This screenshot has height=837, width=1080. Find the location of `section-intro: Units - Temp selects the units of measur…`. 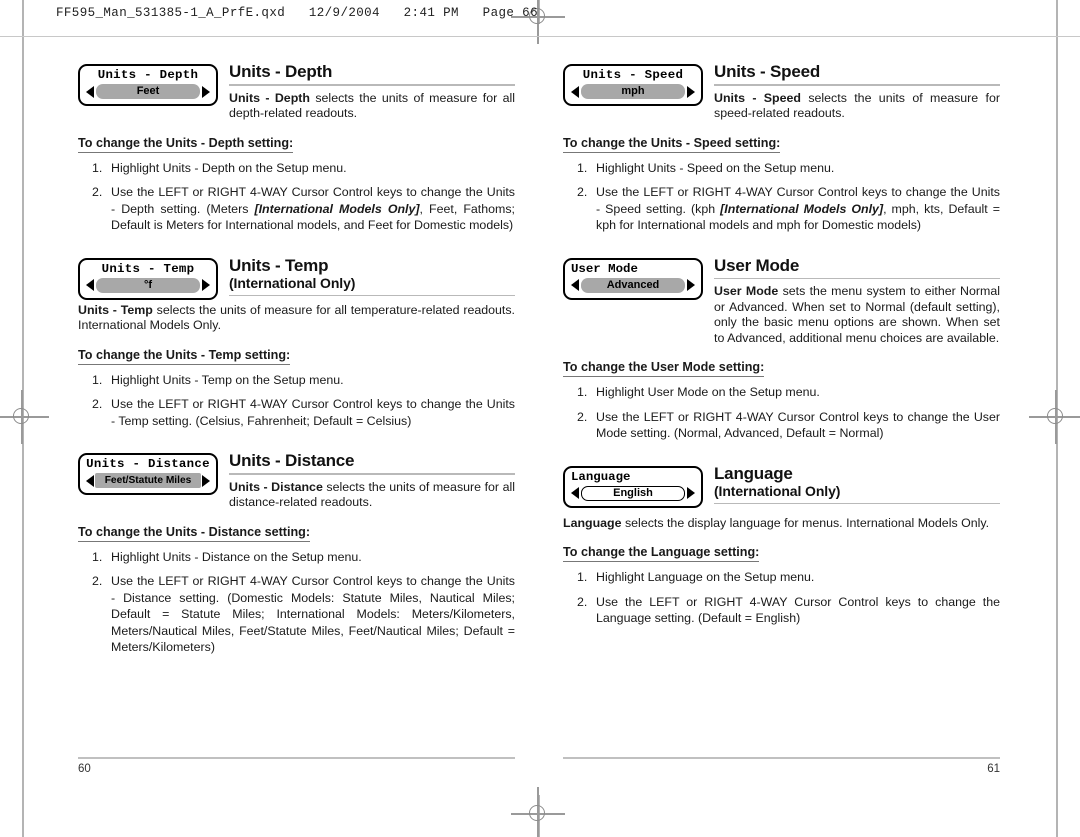

section-intro: Units - Temp selects the units of measur… is located at coordinates (296, 318).